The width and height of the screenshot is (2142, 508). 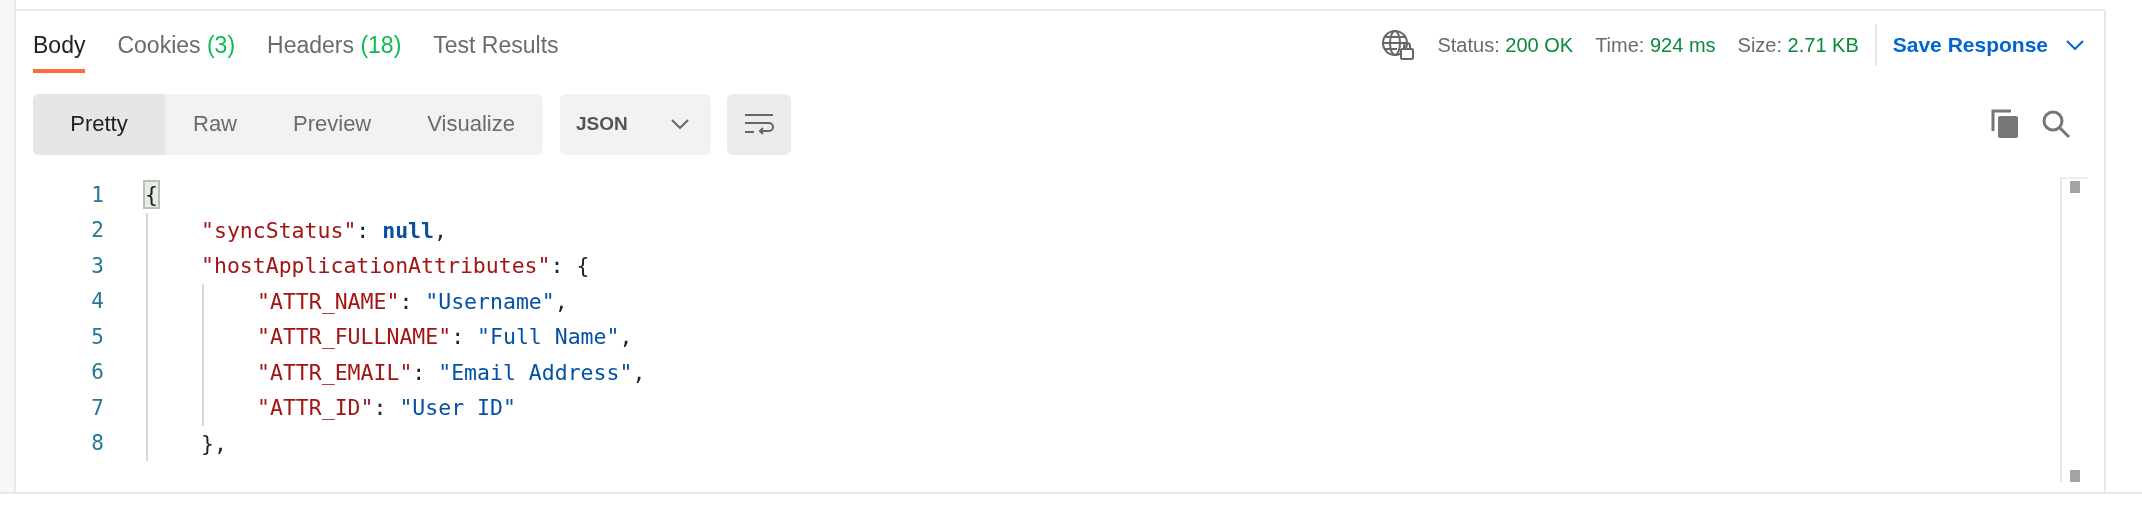 I want to click on code-line: "ATTR_ID": "User ID", so click(x=386, y=408).